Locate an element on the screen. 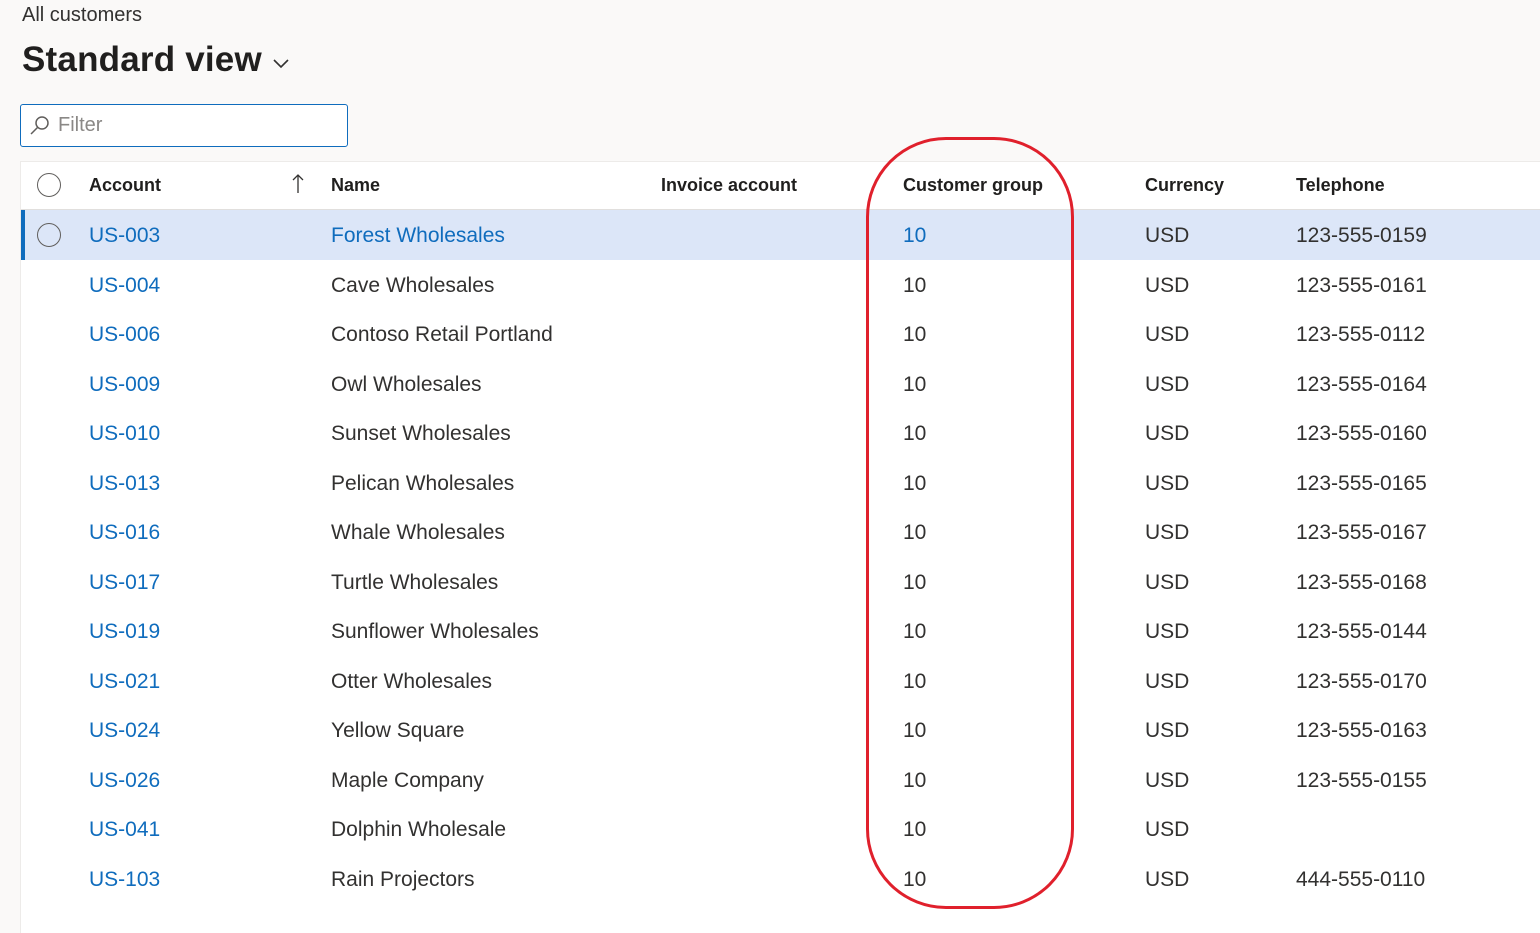 This screenshot has width=1540, height=933. filter-box is located at coordinates (184, 125).